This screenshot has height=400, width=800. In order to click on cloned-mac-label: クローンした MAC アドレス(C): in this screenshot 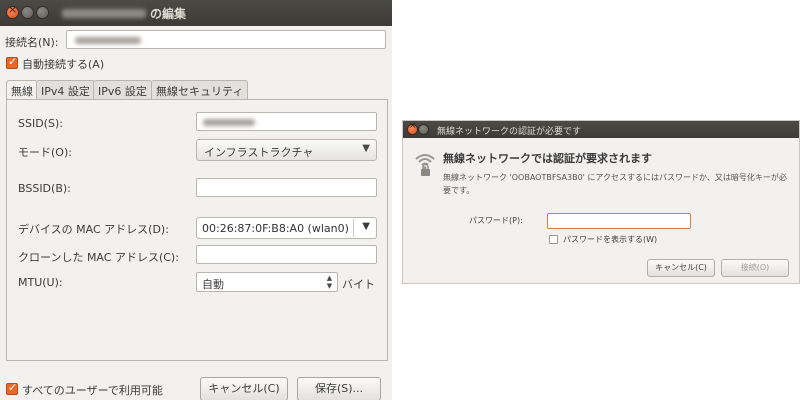, I will do `click(98, 257)`.